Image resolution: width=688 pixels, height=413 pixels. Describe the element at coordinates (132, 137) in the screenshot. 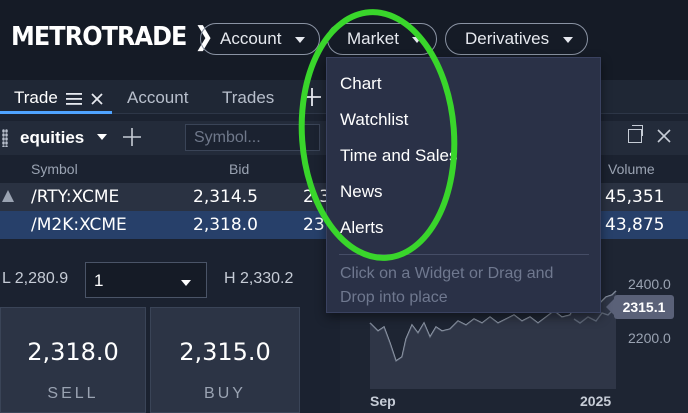

I see `add-symbol-icon` at that location.